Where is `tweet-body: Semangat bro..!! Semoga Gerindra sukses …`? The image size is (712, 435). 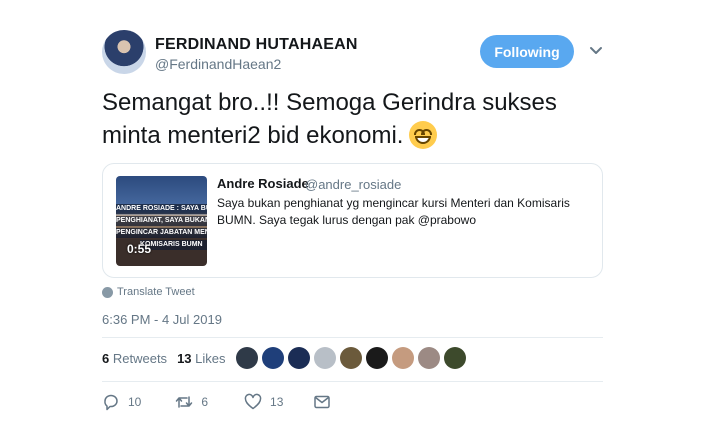 tweet-body: Semangat bro..!! Semoga Gerindra sukses … is located at coordinates (329, 119).